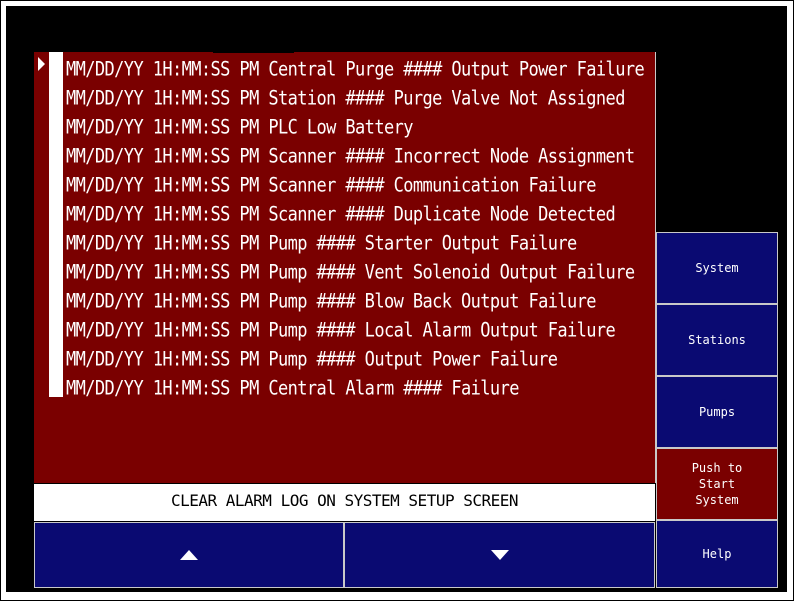 Image resolution: width=794 pixels, height=601 pixels. What do you see at coordinates (344, 502) in the screenshot?
I see `status-message: CLEAR ALARM LOG ON SYSTEM SETUP SCREEN` at bounding box center [344, 502].